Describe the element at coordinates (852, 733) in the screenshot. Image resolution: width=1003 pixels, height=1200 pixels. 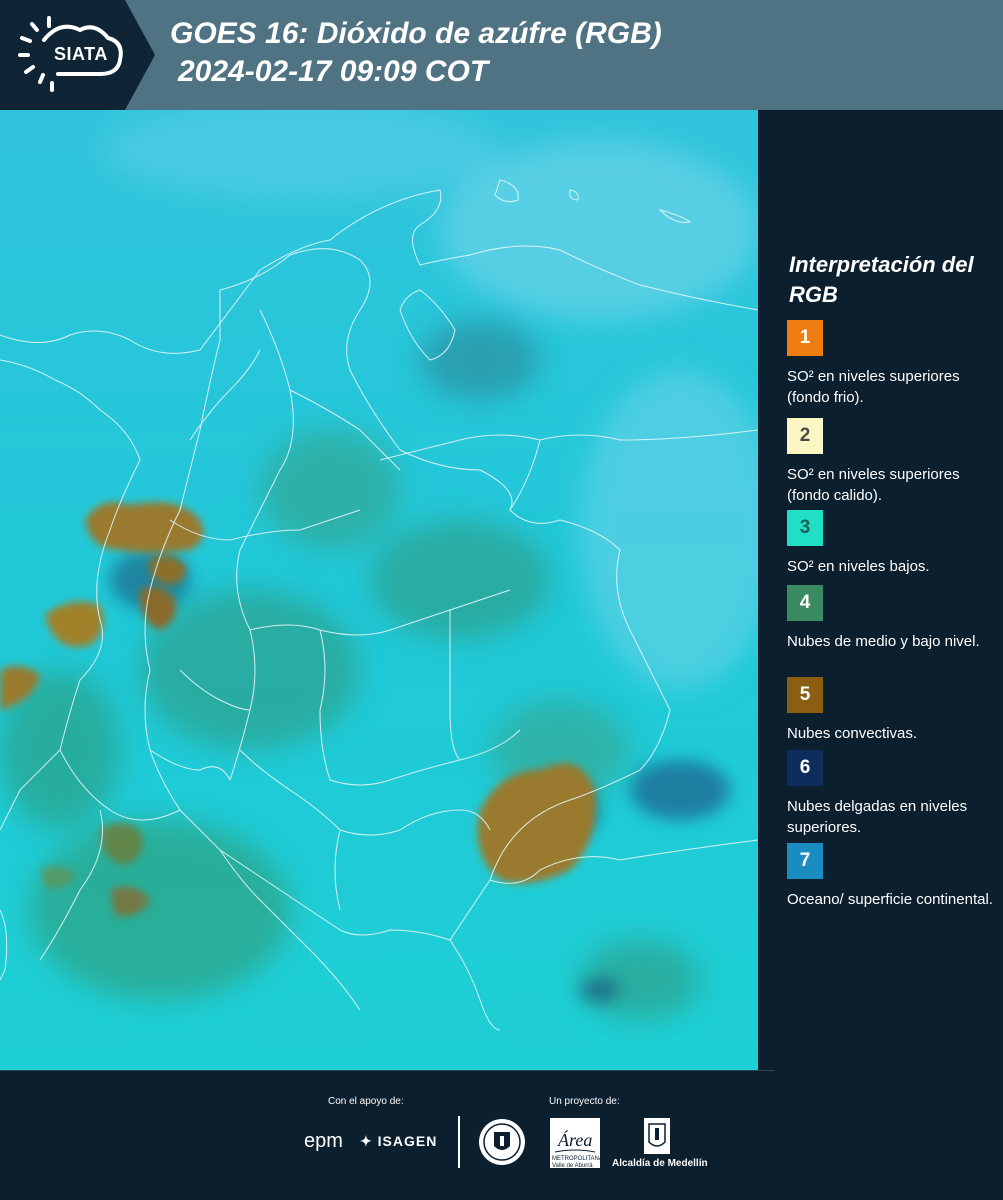
I see `legend-label-5: Nubes convectivas.` at that location.